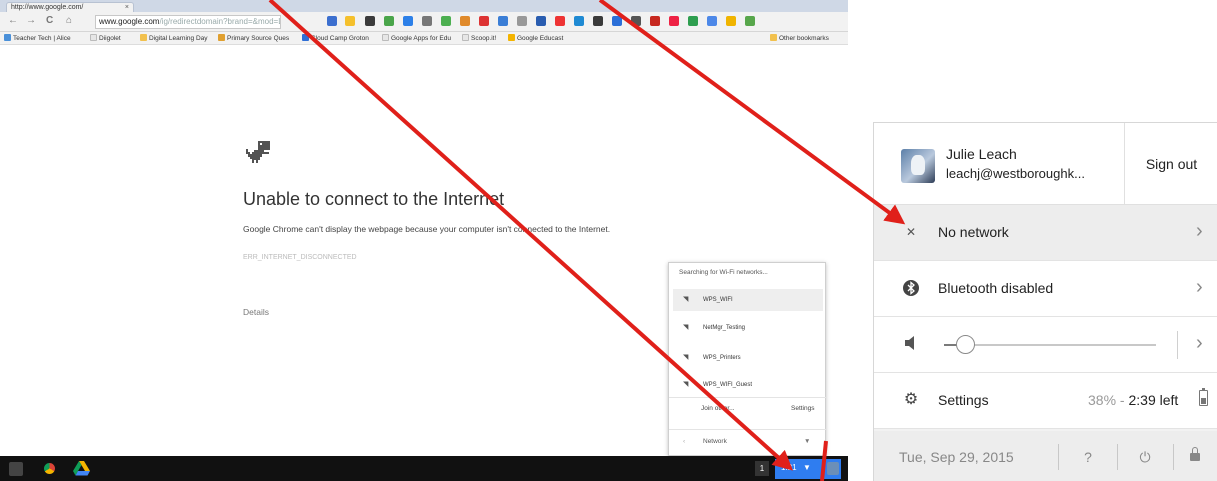 The image size is (1217, 481). I want to click on bluetooth-icon-graphic, so click(911, 288).